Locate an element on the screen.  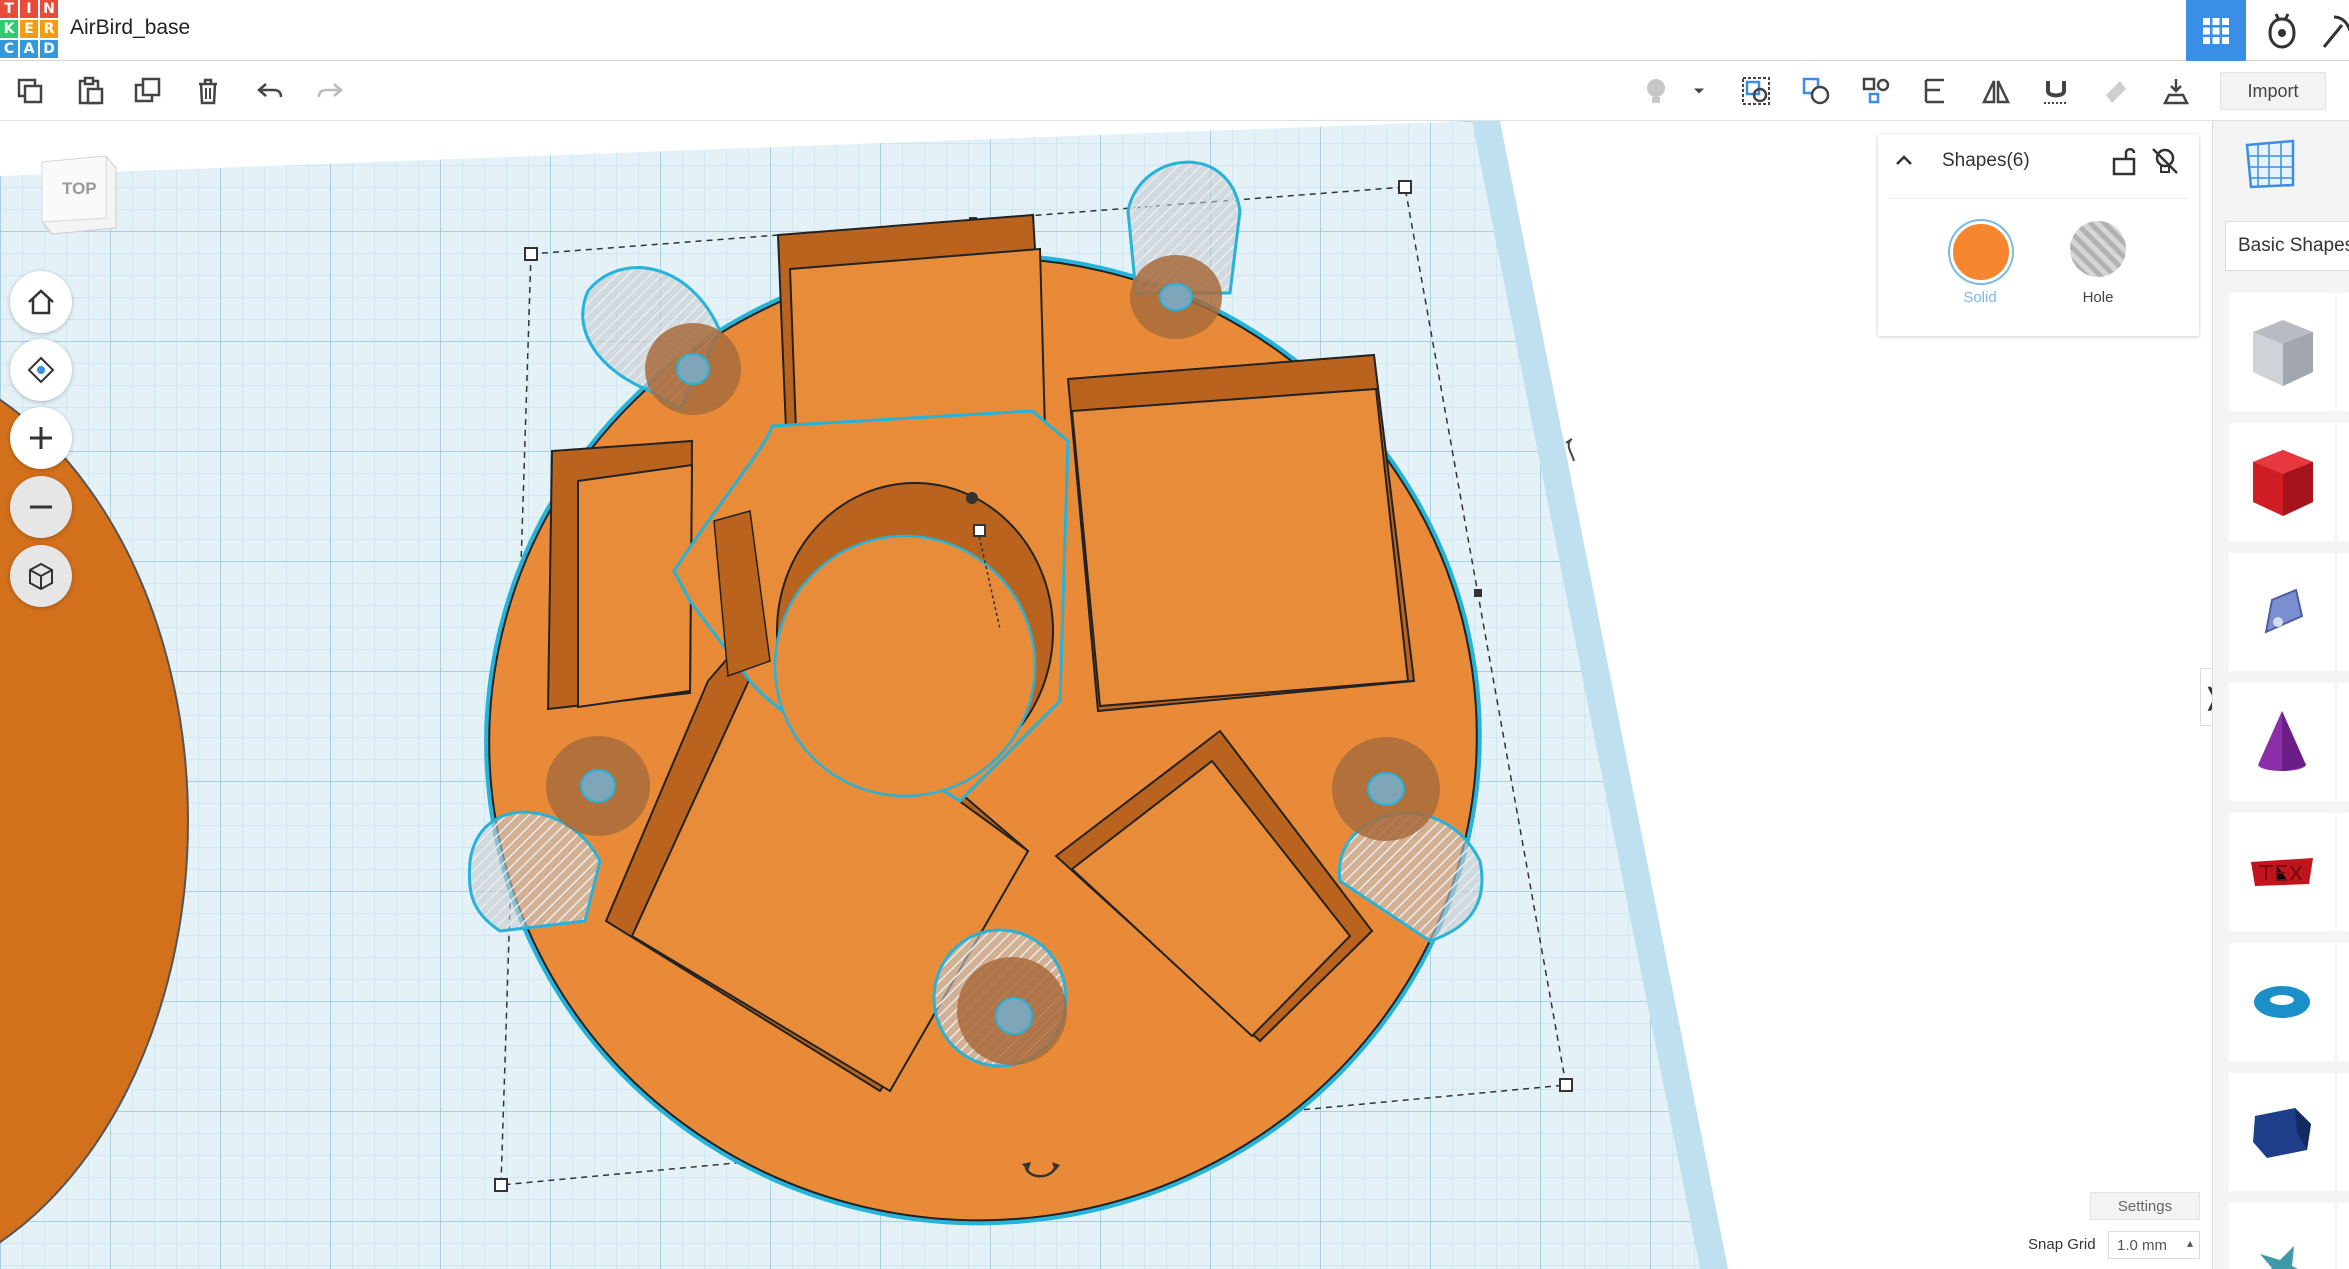
torus-icon is located at coordinates (2282, 1002).